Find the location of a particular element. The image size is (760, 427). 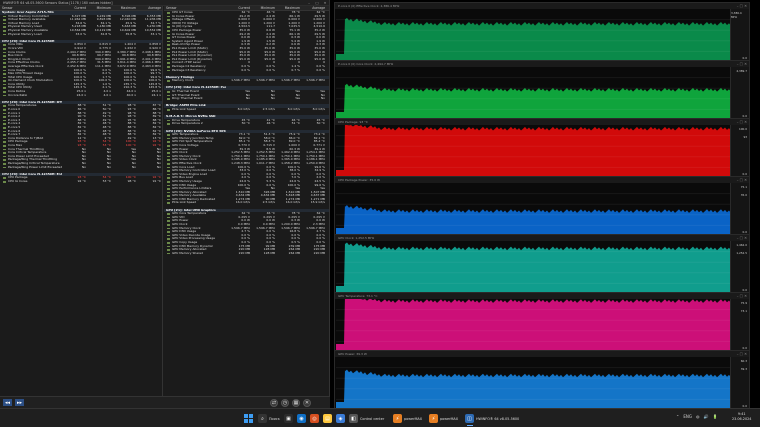

taskbar-app: ▣ is located at coordinates (288, 418).